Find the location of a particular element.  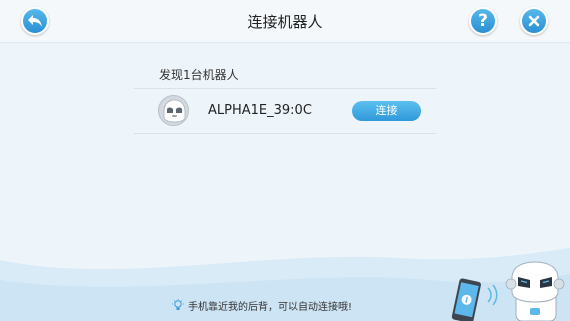

tip-text-row: 手机靠近我的后背，可以自动连接哦! is located at coordinates (262, 305).